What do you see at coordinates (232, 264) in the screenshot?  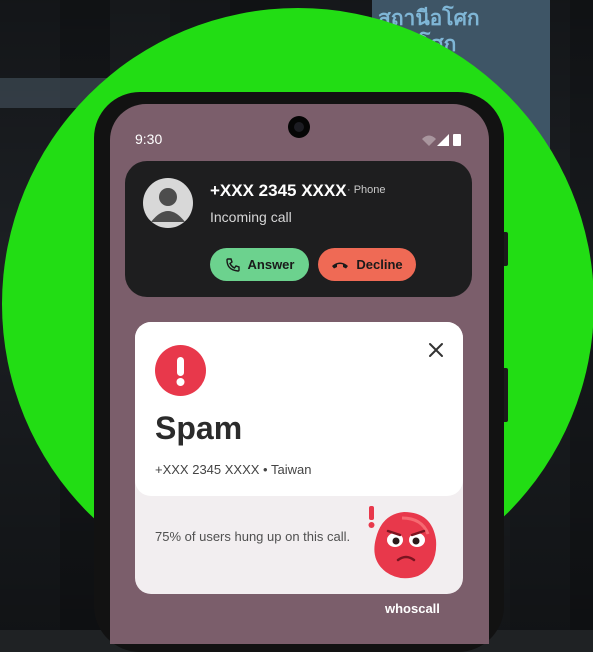 I see `phone-icon` at bounding box center [232, 264].